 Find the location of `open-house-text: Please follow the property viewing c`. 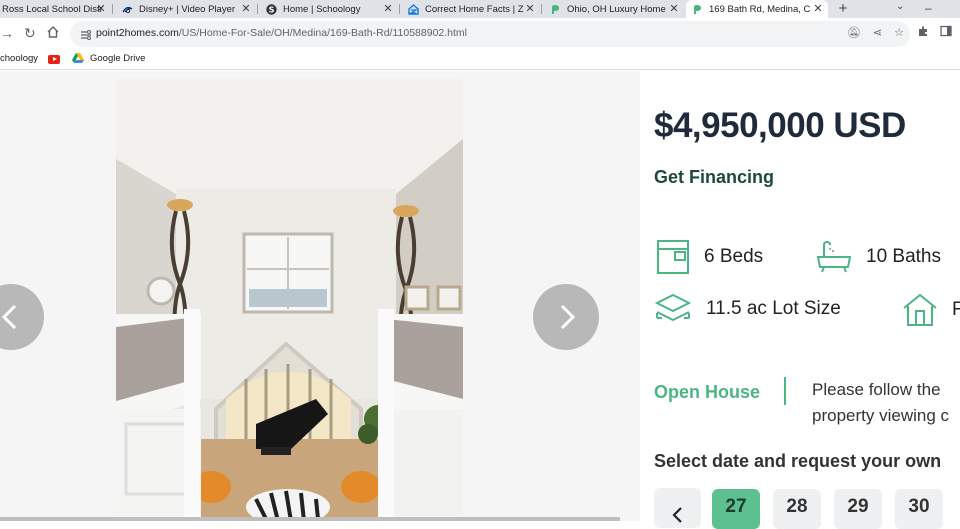

open-house-text: Please follow the property viewing c is located at coordinates (880, 403).